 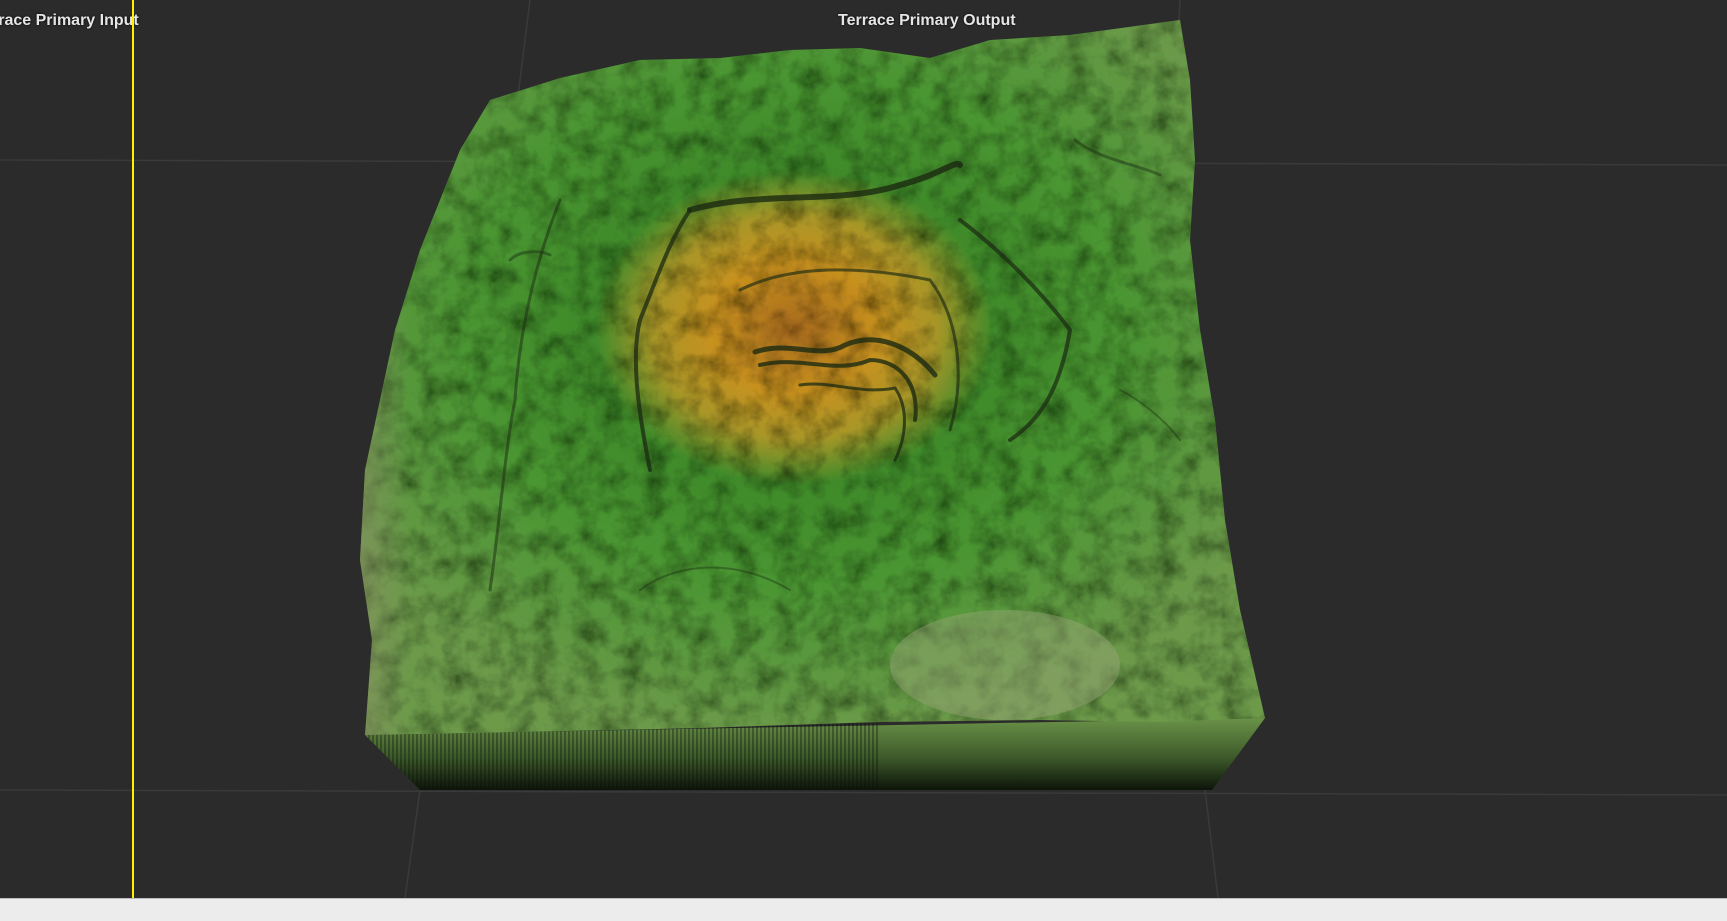 What do you see at coordinates (863, 909) in the screenshot?
I see `status-bar` at bounding box center [863, 909].